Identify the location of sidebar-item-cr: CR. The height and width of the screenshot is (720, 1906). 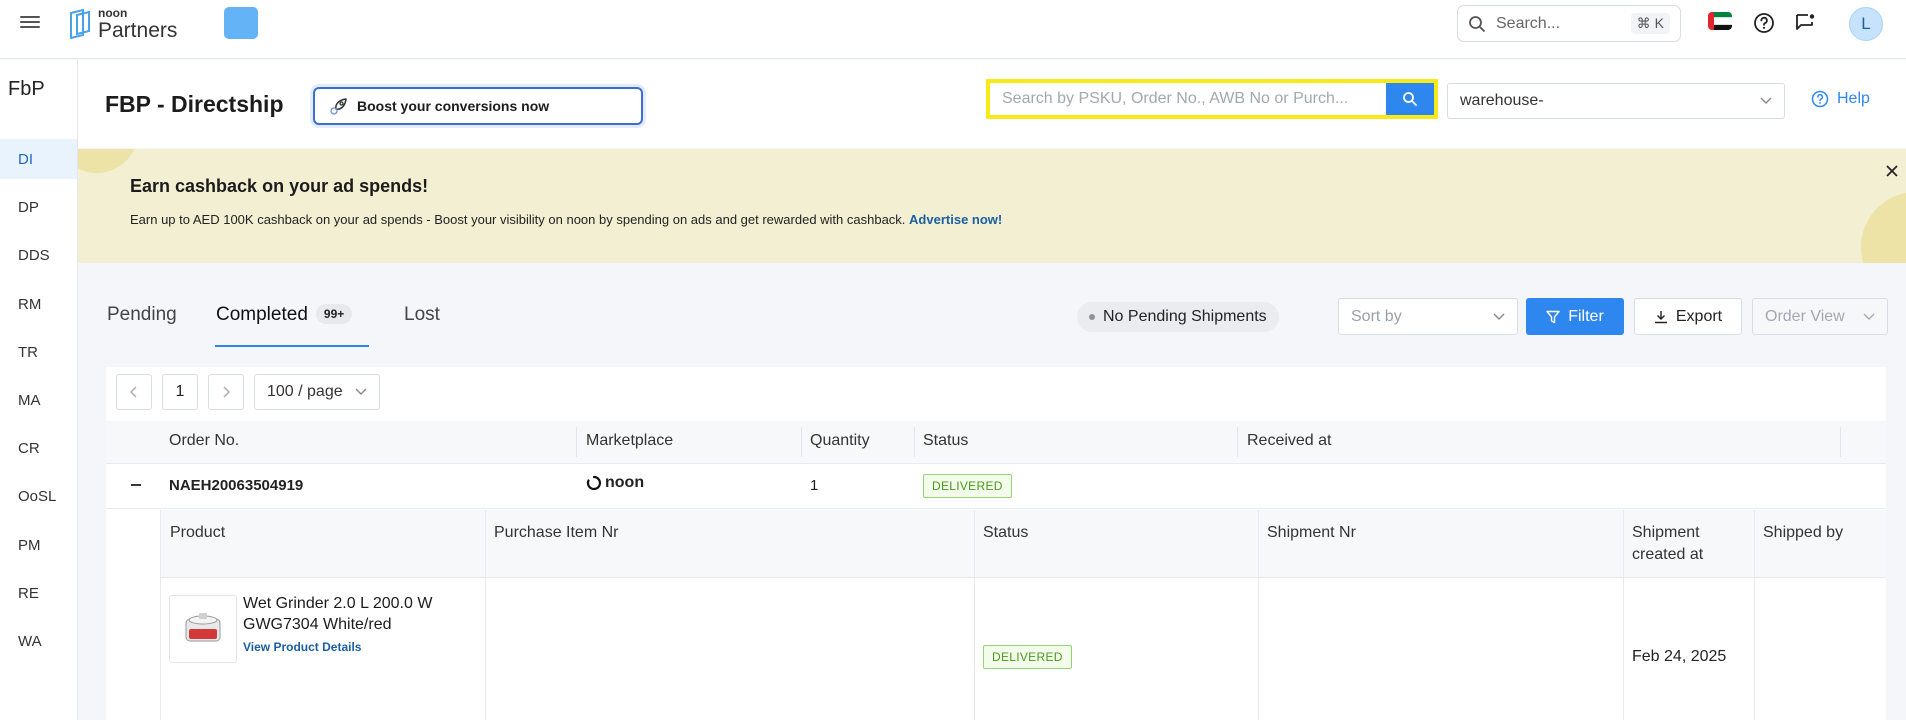
(38, 448).